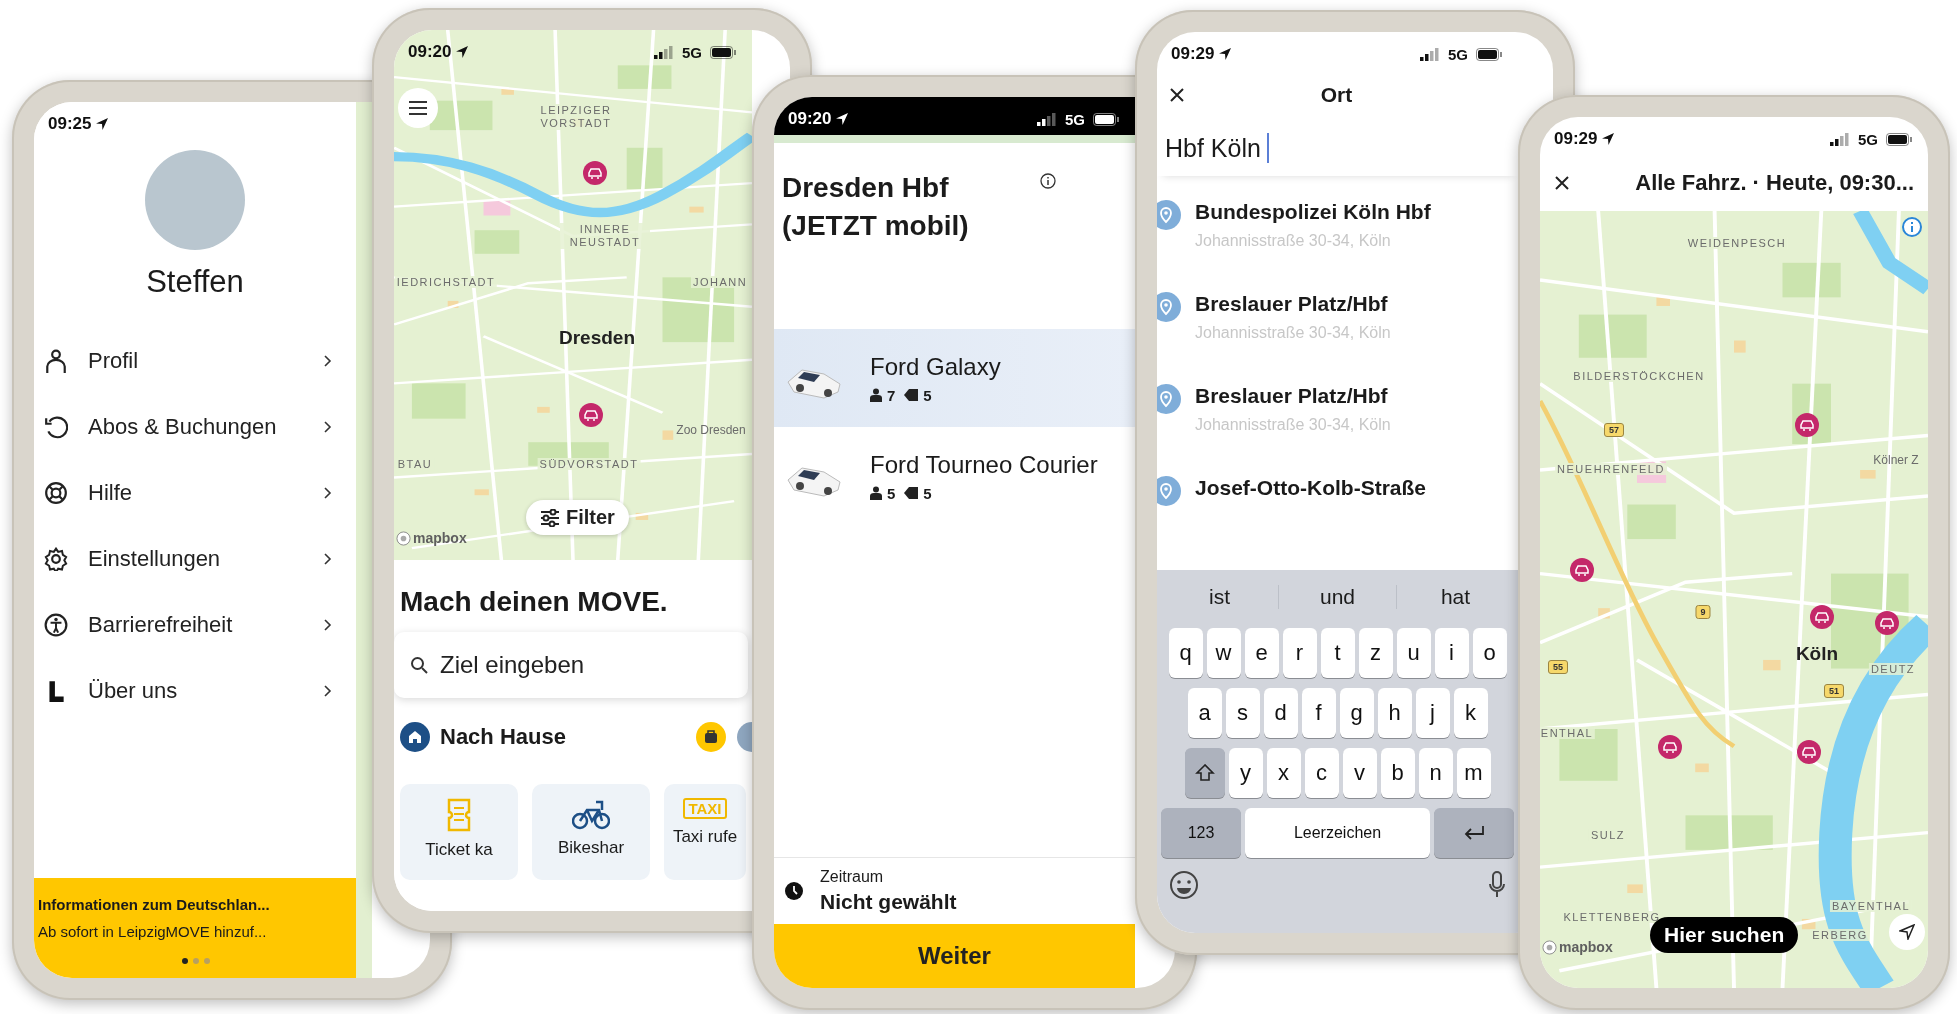  I want to click on tile-label: Ticket ka, so click(459, 850).